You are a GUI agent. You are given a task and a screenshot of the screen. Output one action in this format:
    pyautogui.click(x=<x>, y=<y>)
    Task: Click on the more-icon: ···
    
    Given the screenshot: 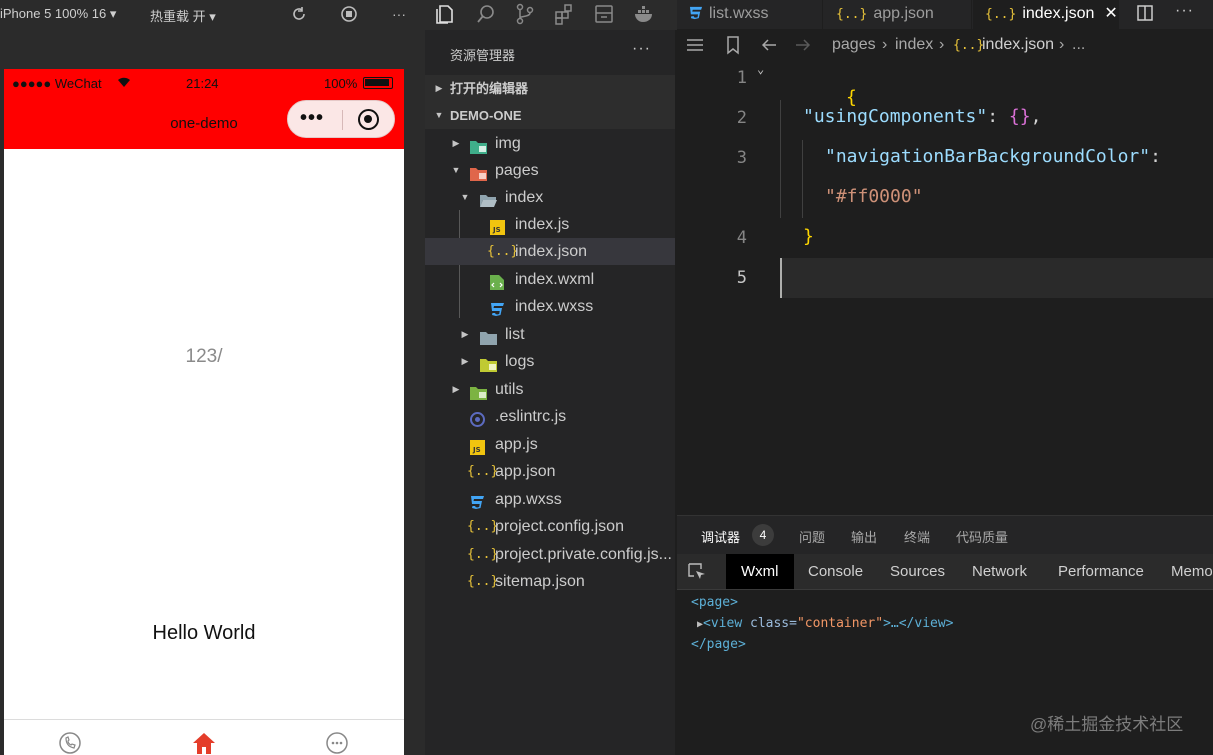 What is the action you would take?
    pyautogui.click(x=399, y=14)
    